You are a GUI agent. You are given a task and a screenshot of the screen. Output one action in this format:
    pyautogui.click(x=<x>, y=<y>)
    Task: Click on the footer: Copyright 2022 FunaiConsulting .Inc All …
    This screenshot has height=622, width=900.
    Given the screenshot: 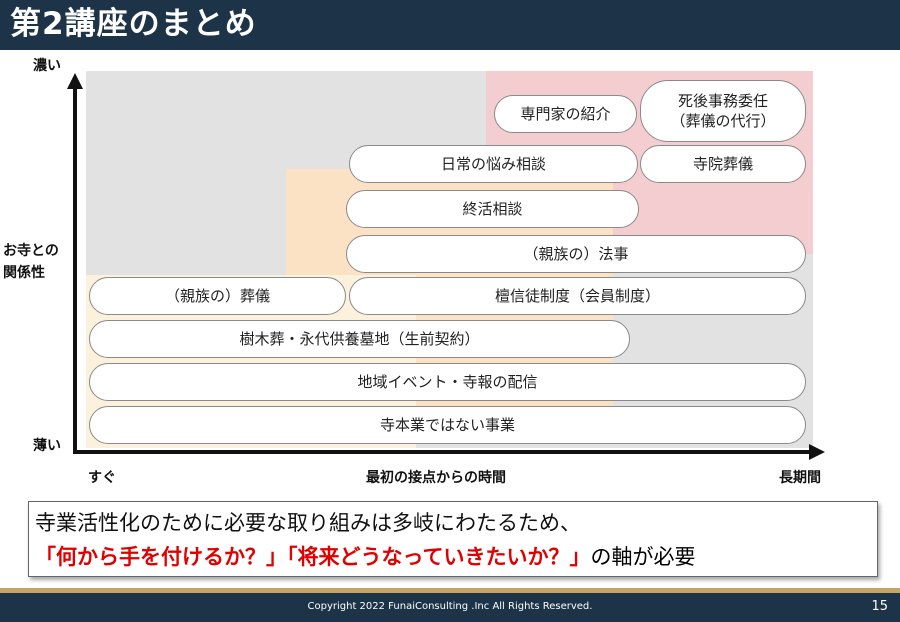 What is the action you would take?
    pyautogui.click(x=450, y=607)
    